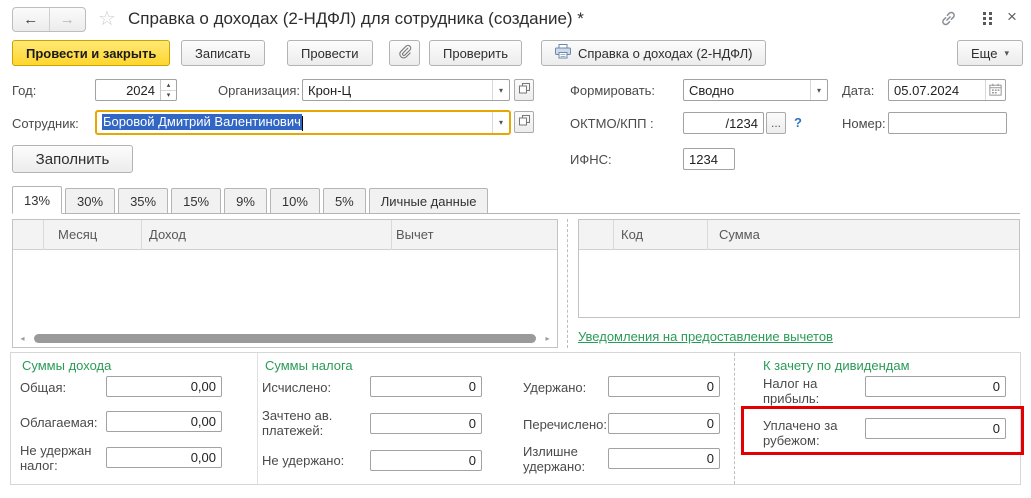 Image resolution: width=1031 pixels, height=498 pixels. Describe the element at coordinates (330, 90) in the screenshot. I see `organization-value: Крон-Ц` at that location.